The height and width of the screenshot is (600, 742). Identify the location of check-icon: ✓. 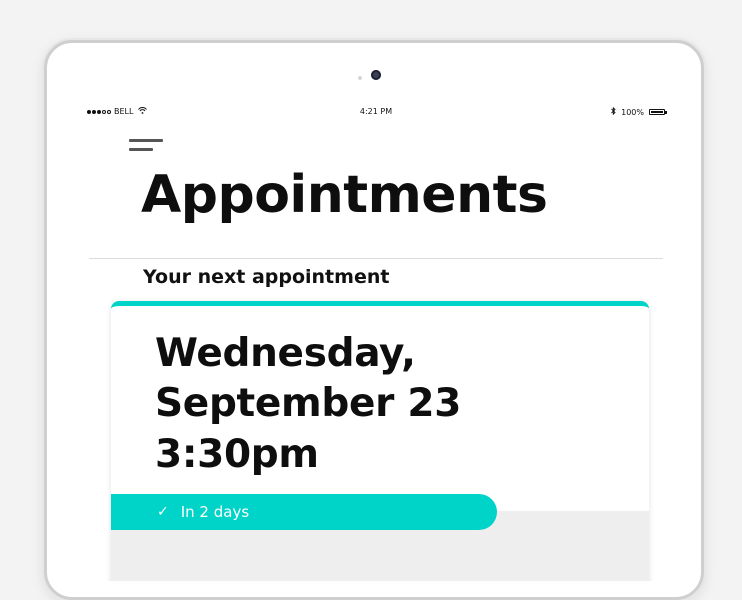
(163, 512).